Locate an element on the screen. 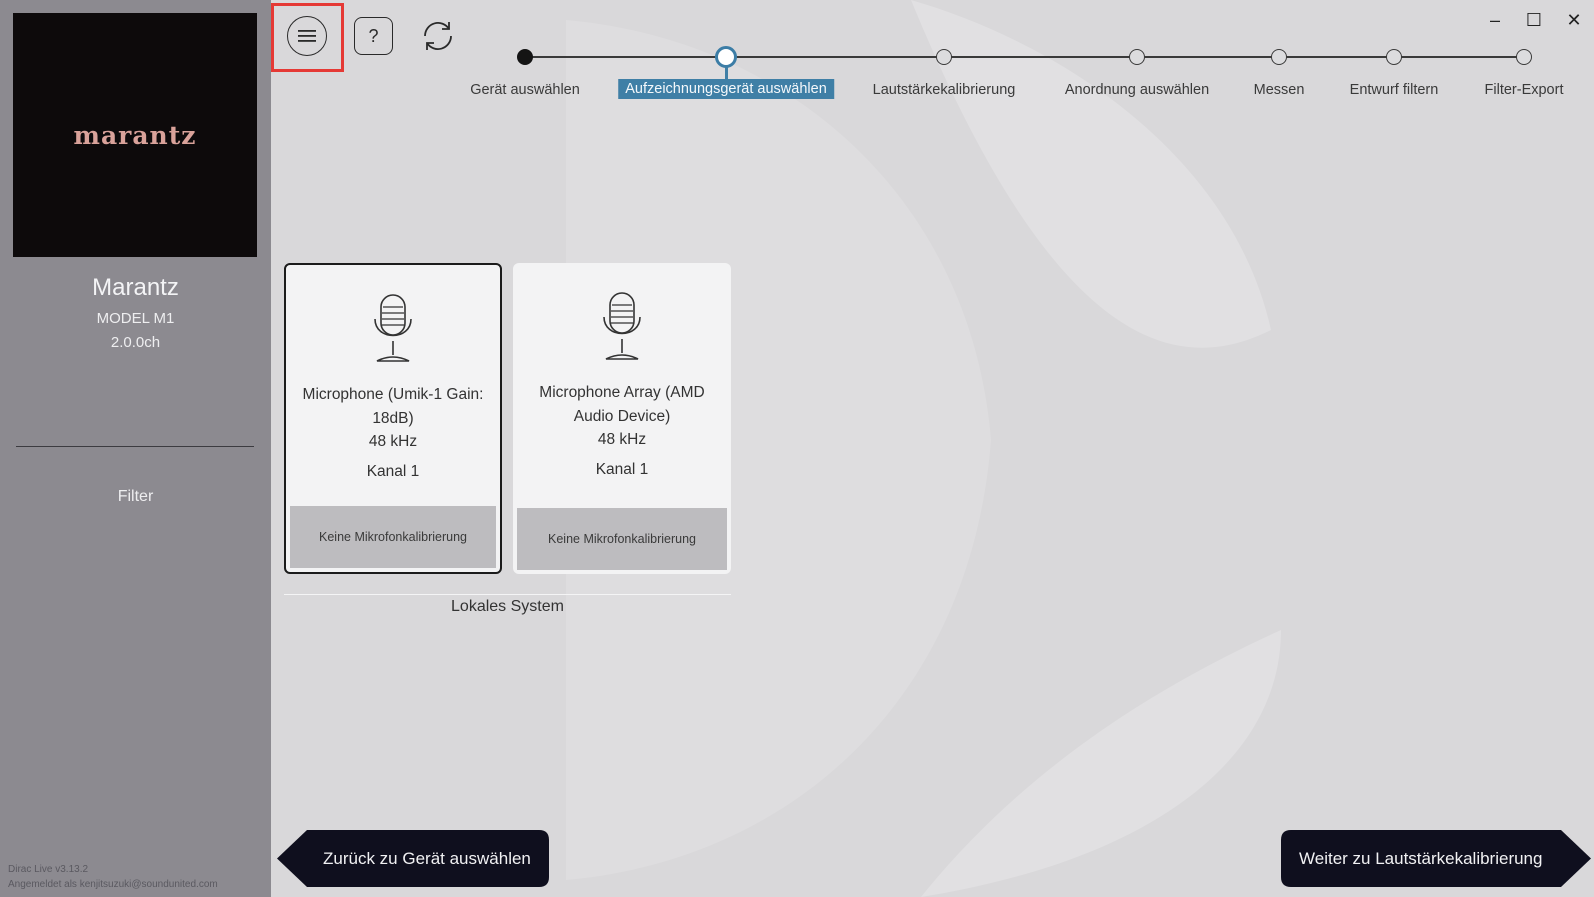  device-model: MODEL M1 is located at coordinates (135, 318).